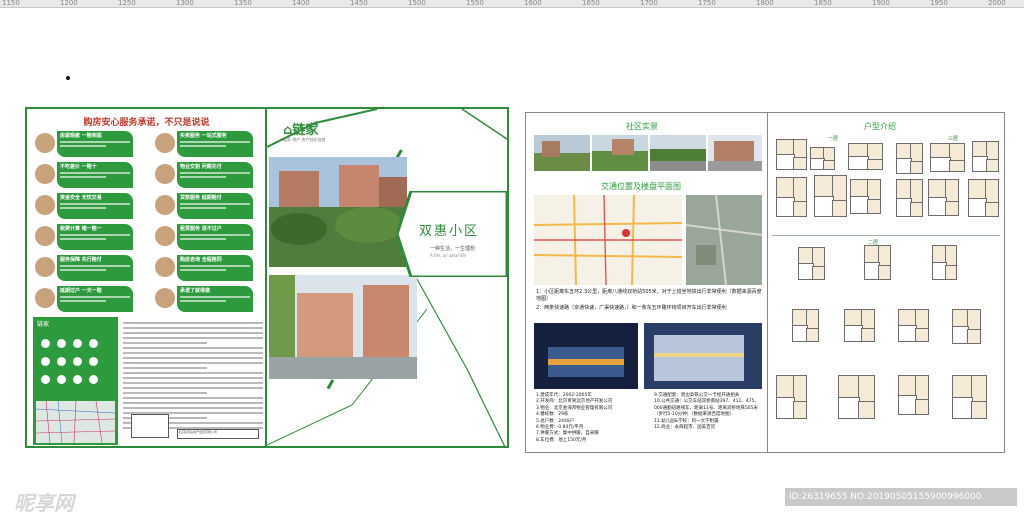 The image size is (1024, 517). I want to click on service-card-body: 不吃差价 一赔十, so click(95, 175).